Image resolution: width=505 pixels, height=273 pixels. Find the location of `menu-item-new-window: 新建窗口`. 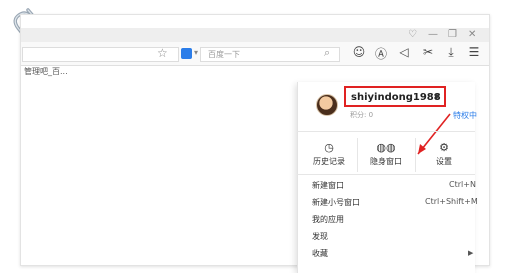

menu-item-new-window: 新建窗口 is located at coordinates (328, 185).